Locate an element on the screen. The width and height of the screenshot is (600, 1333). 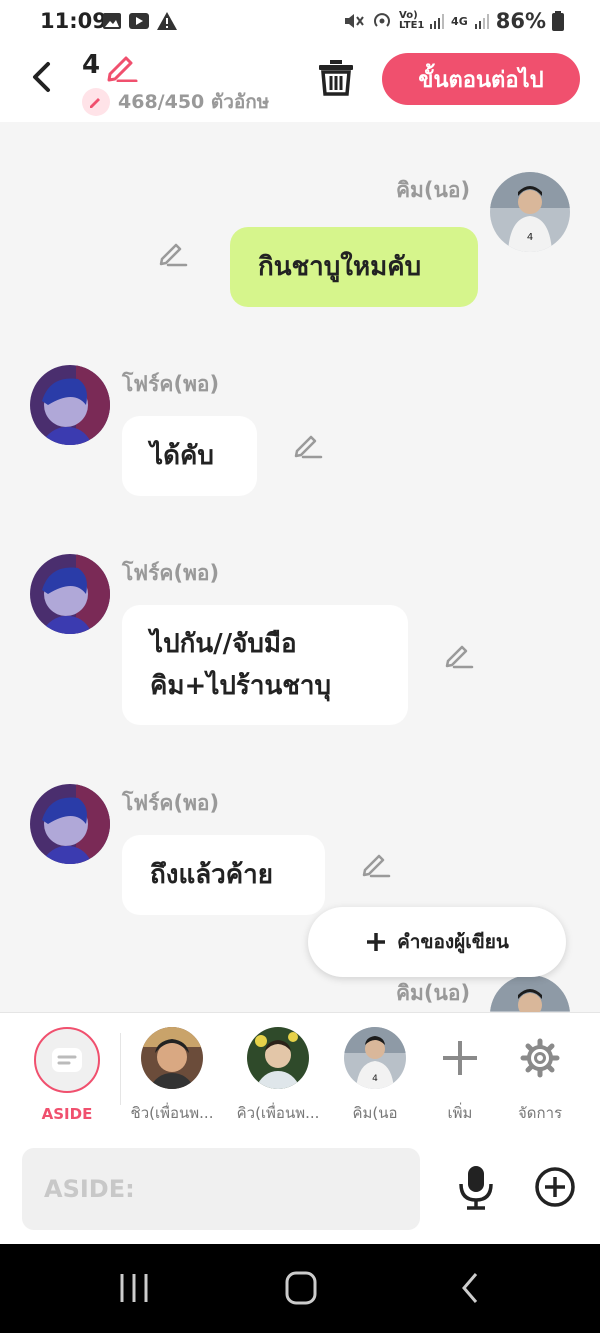
network-label-2: 4G is located at coordinates (459, 21).